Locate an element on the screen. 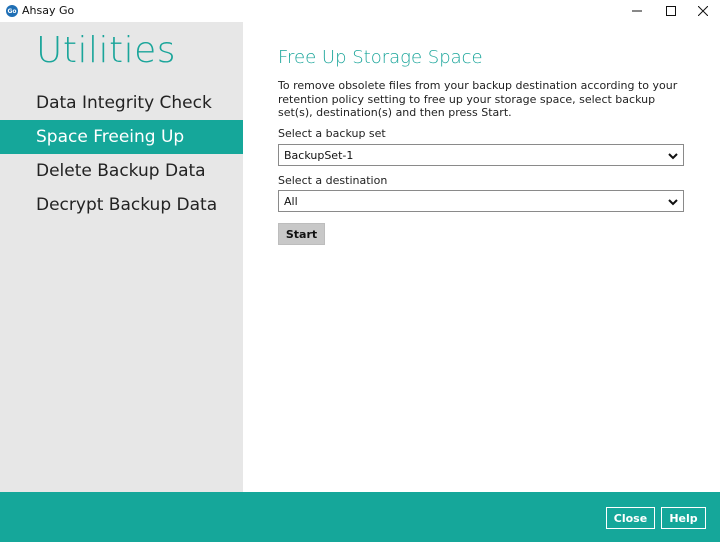 This screenshot has width=720, height=542. sidebar-item-decrypt-backup-data: Decrypt Backup Data is located at coordinates (121, 205).